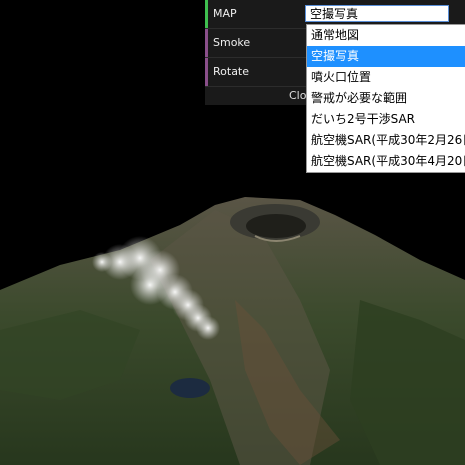  What do you see at coordinates (190, 388) in the screenshot?
I see `crater-lake` at bounding box center [190, 388].